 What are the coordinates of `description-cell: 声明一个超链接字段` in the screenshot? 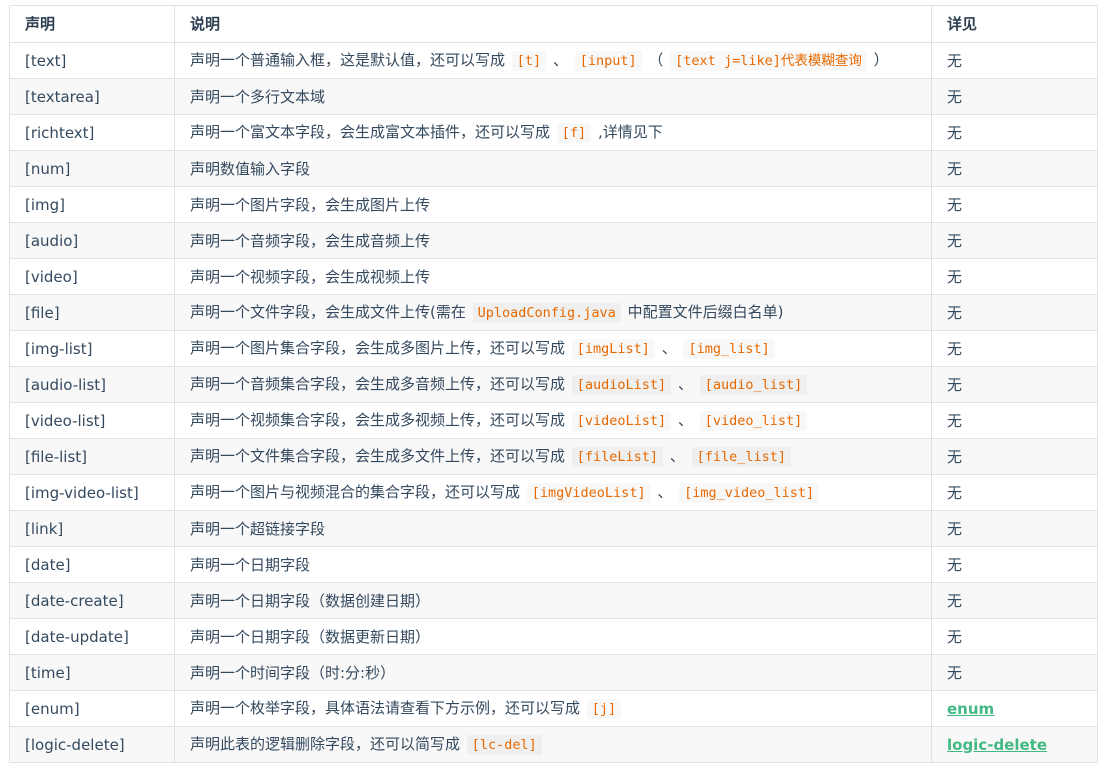 It's located at (553, 528).